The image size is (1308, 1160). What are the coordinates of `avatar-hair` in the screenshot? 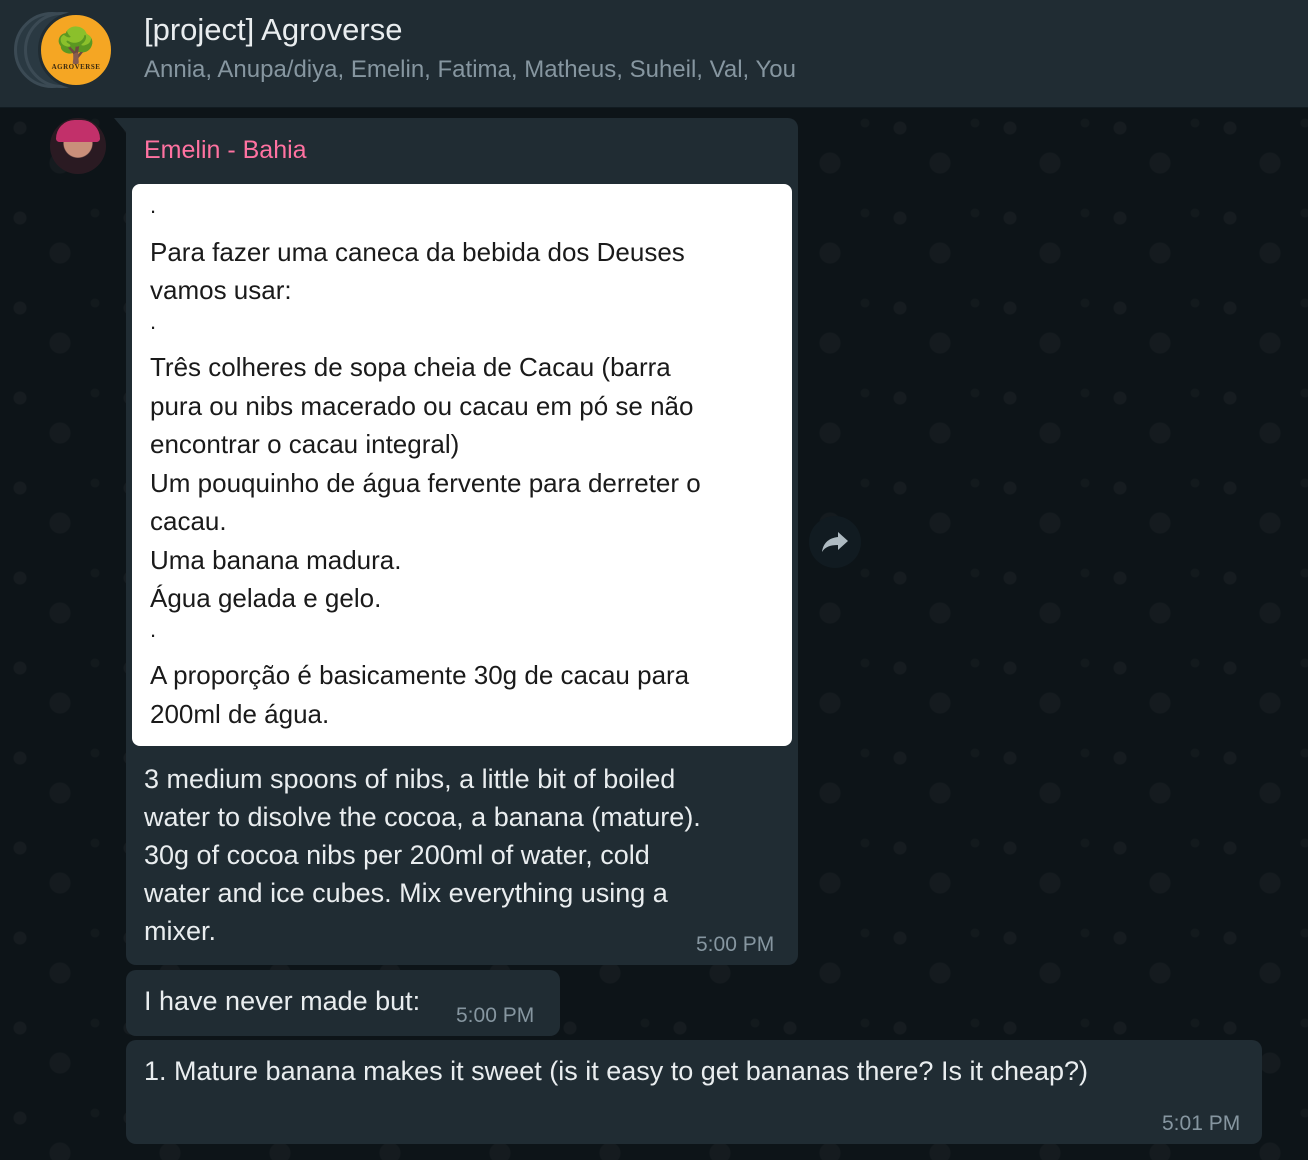 It's located at (78, 131).